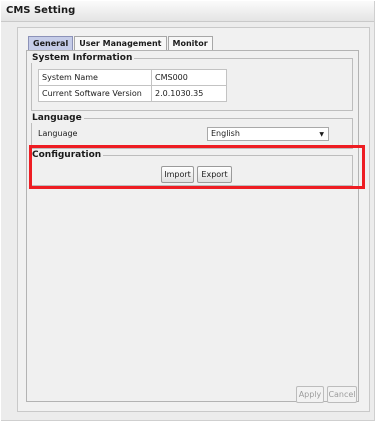  What do you see at coordinates (192, 131) in the screenshot?
I see `language-group: Language Language English ▼` at bounding box center [192, 131].